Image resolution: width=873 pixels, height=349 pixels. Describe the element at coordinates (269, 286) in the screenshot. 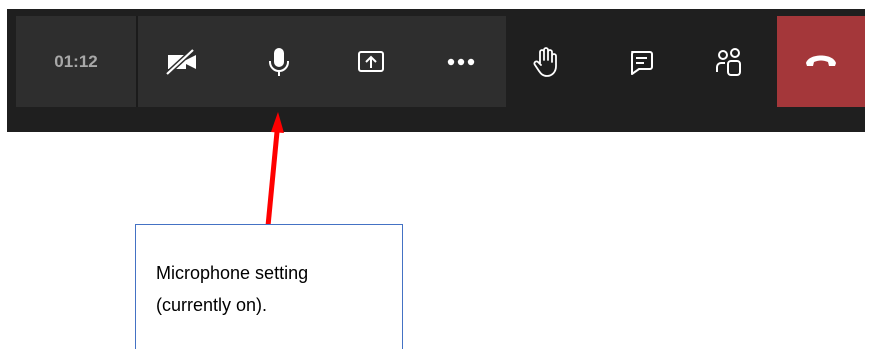

I see `annotation-callout-box: Microphone setting (currently on).` at that location.